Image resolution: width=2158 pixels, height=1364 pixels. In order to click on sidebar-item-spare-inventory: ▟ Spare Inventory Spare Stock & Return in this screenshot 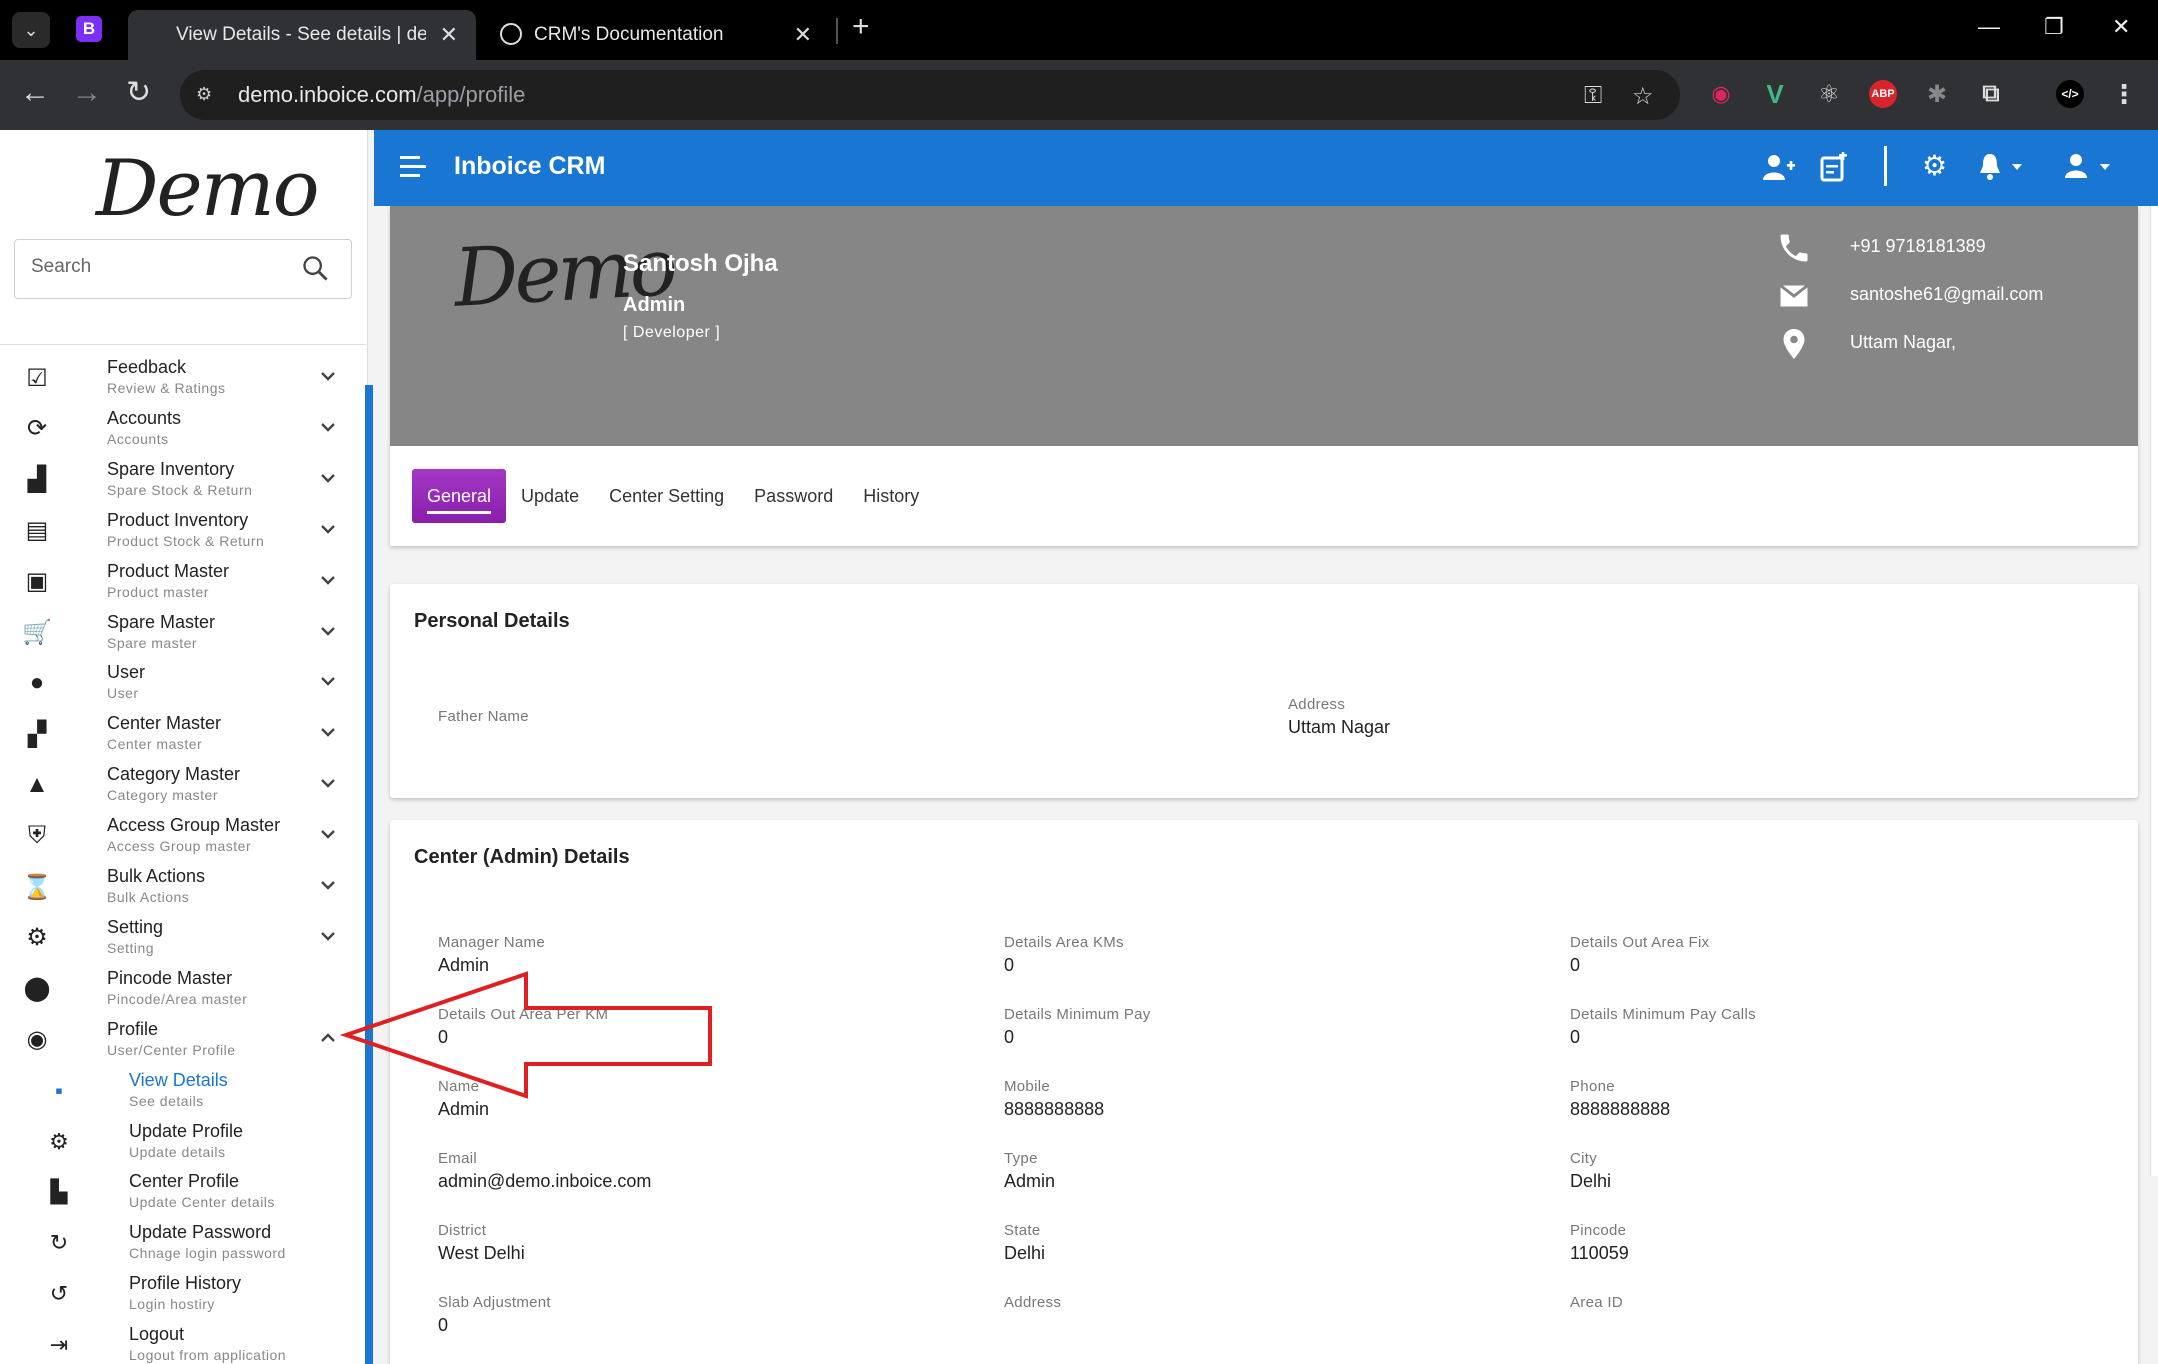, I will do `click(183, 481)`.